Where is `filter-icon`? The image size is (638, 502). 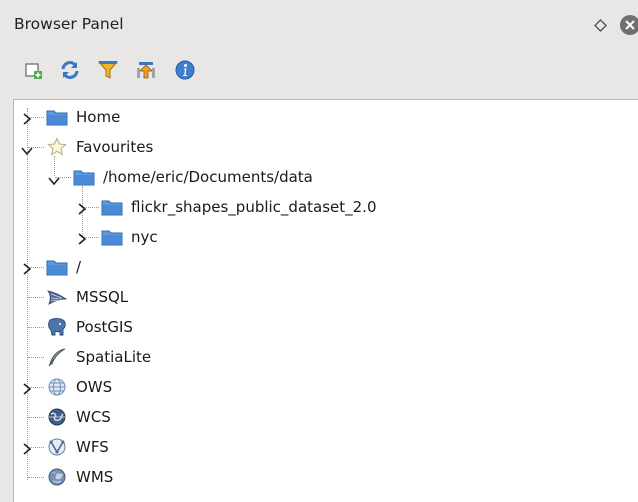
filter-icon is located at coordinates (108, 70).